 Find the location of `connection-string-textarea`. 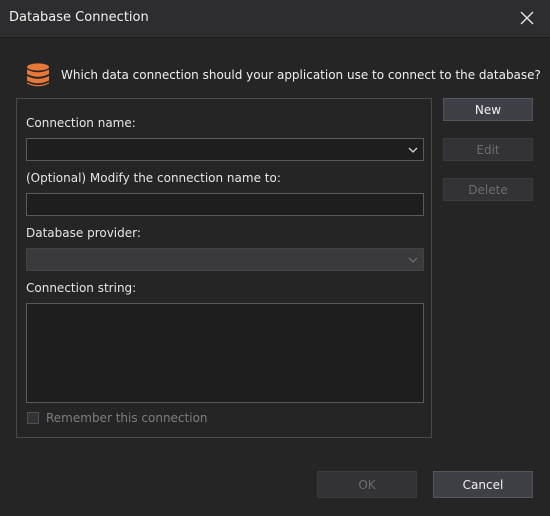

connection-string-textarea is located at coordinates (225, 353).